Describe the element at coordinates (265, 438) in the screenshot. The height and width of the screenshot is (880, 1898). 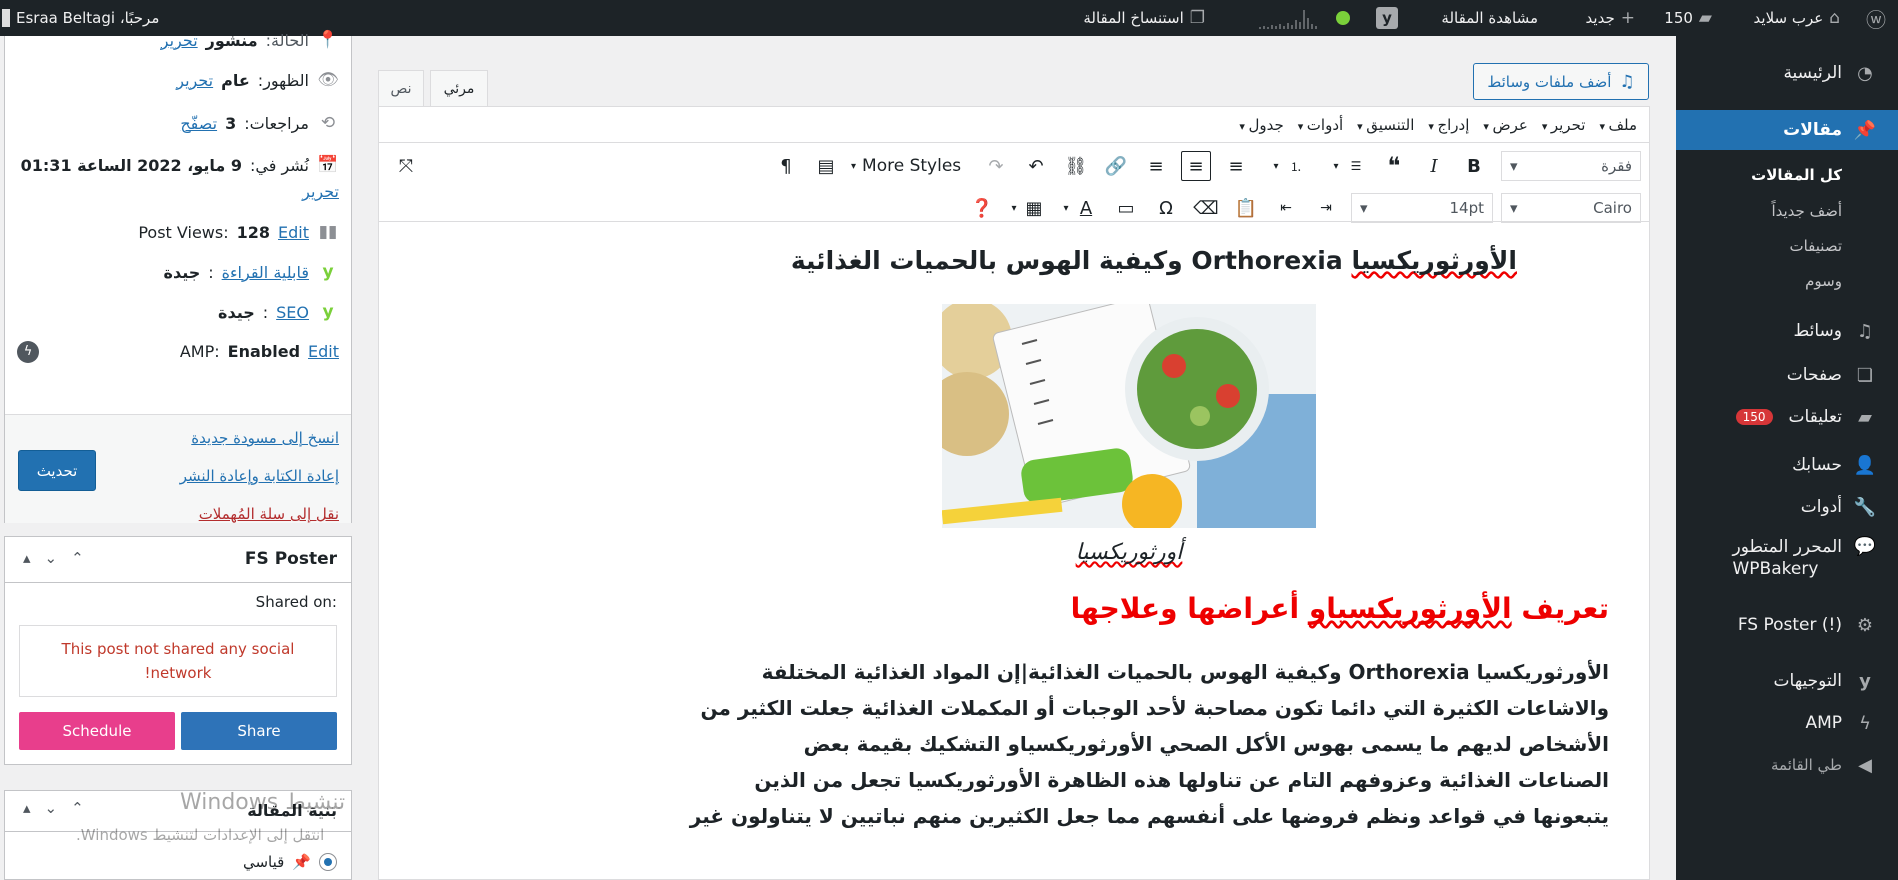
I see `copy-to-draft-link: انسخ إلى مسودة جديدة` at that location.